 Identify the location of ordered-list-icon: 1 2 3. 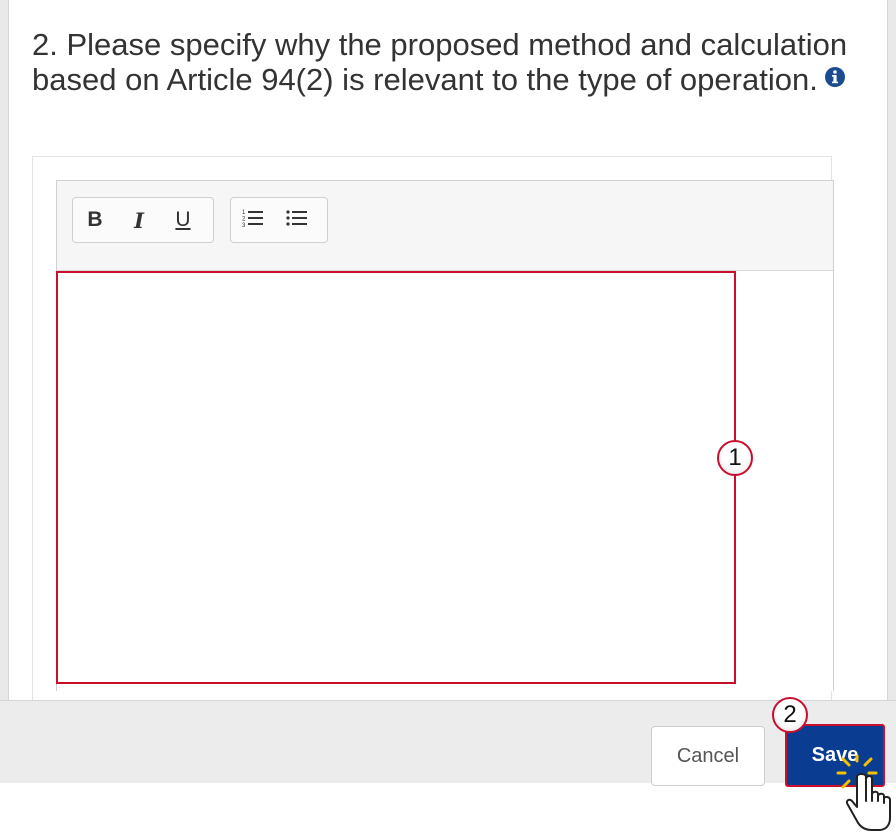
(253, 220).